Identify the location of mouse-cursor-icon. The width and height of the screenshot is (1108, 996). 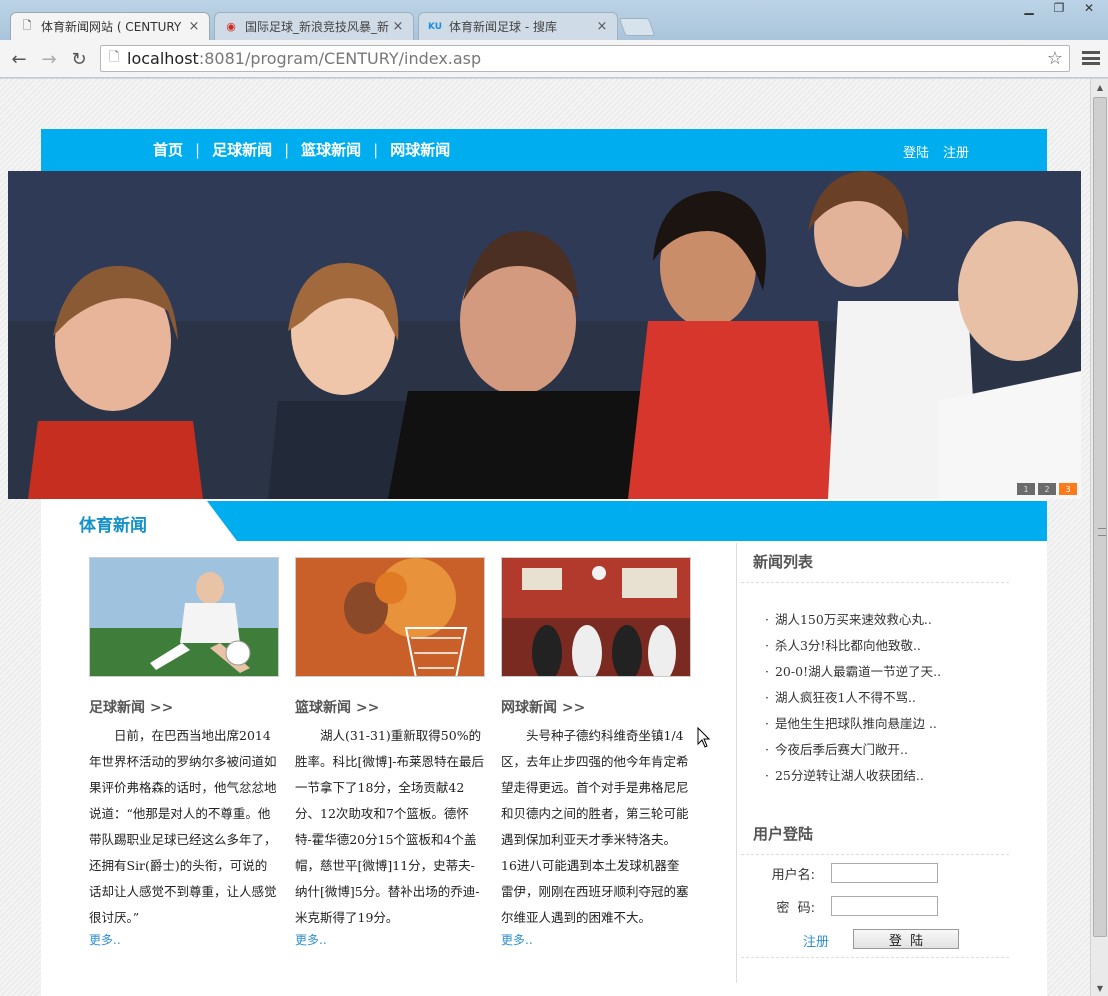
(704, 737).